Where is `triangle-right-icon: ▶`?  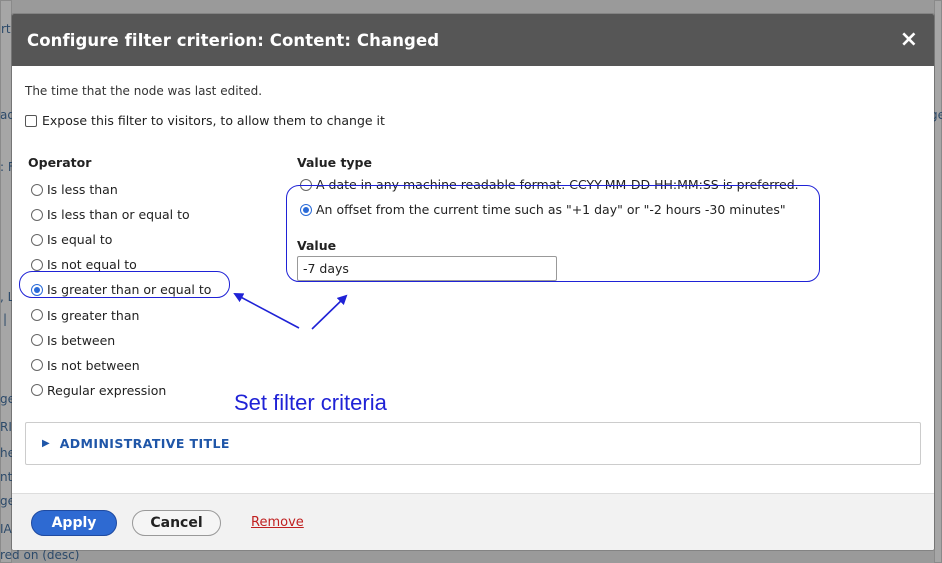
triangle-right-icon: ▶ is located at coordinates (46, 443).